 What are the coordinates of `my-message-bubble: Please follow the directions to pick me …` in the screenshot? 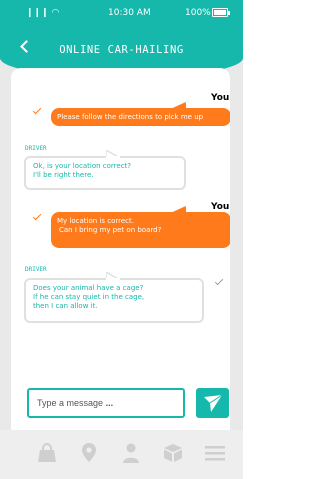 It's located at (140, 117).